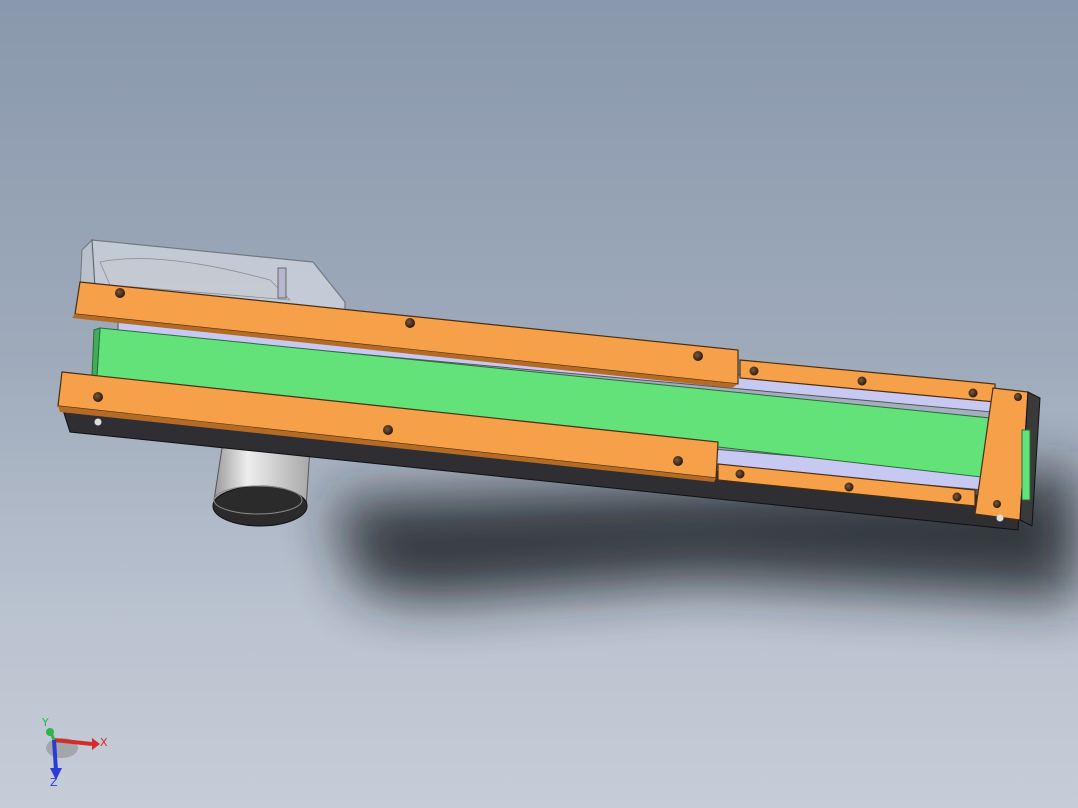 The image size is (1078, 808). Describe the element at coordinates (96, 744) in the screenshot. I see `triad-x-arrow-icon` at that location.